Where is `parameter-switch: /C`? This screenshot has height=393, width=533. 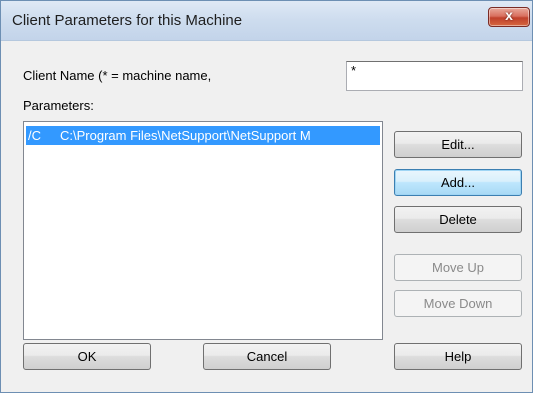 parameter-switch: /C is located at coordinates (34, 135).